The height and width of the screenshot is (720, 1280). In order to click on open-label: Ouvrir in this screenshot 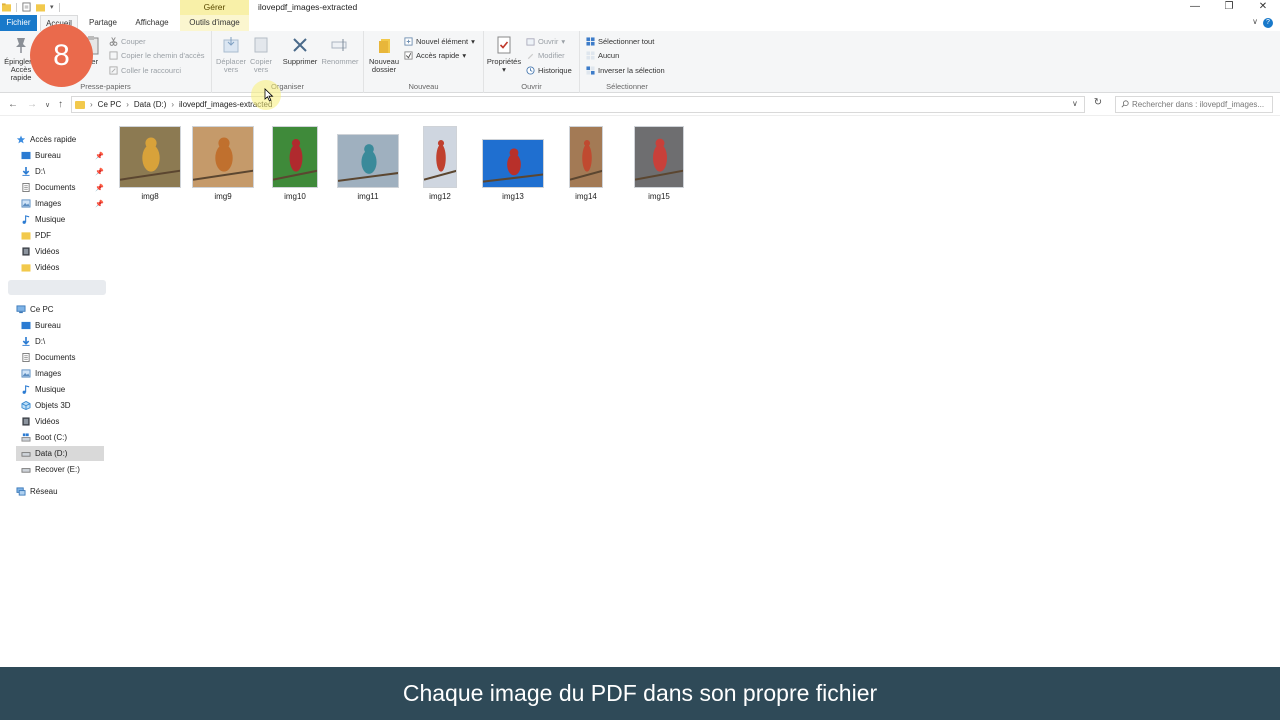, I will do `click(548, 41)`.